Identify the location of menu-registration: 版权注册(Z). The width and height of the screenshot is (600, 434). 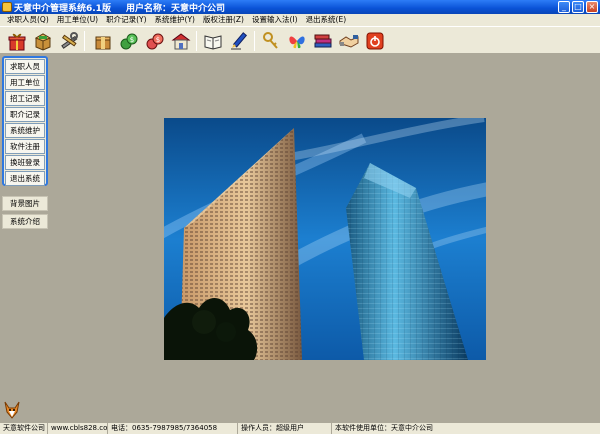
(223, 20).